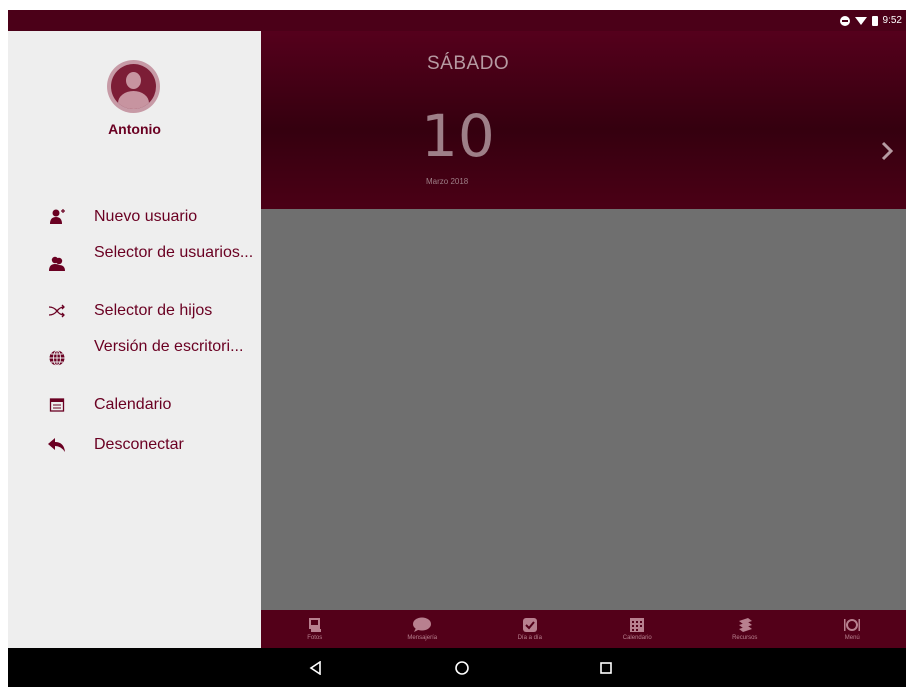  I want to click on back-arrow-icon, so click(57, 445).